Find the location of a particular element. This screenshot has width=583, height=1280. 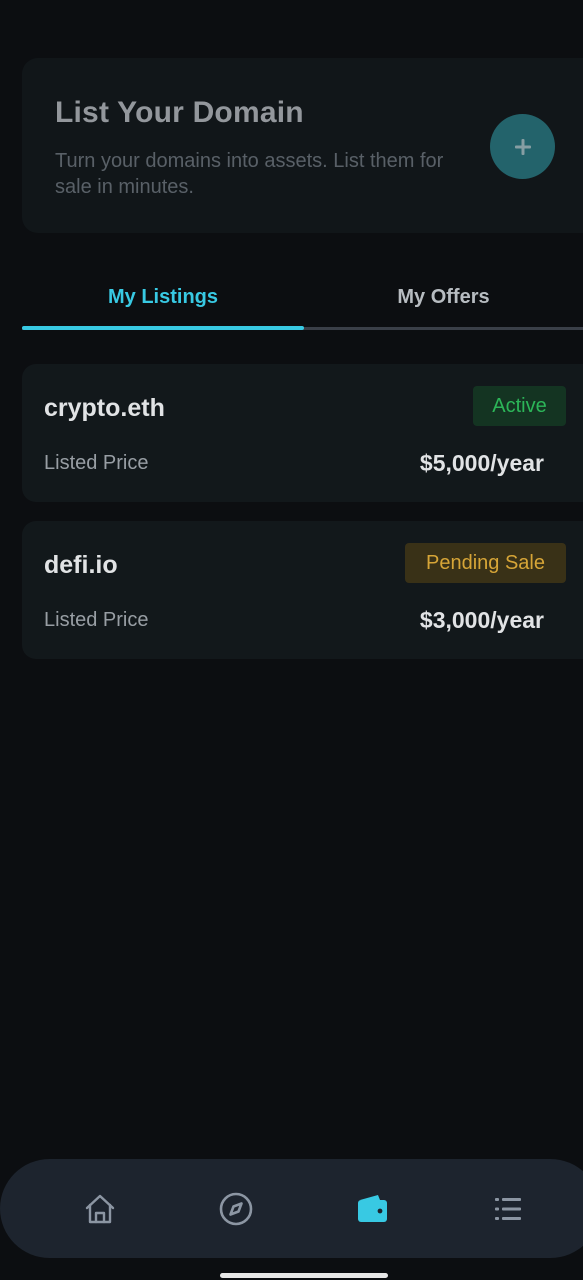

add-listing-button is located at coordinates (522, 146).